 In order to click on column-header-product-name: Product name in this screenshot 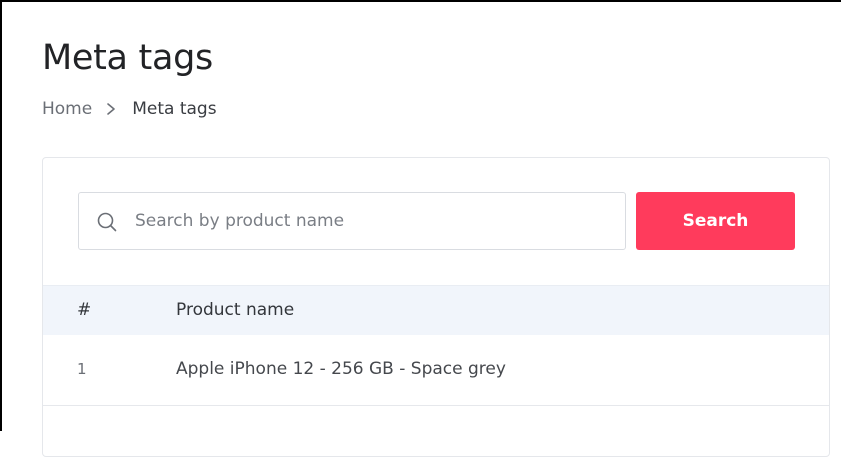, I will do `click(235, 310)`.